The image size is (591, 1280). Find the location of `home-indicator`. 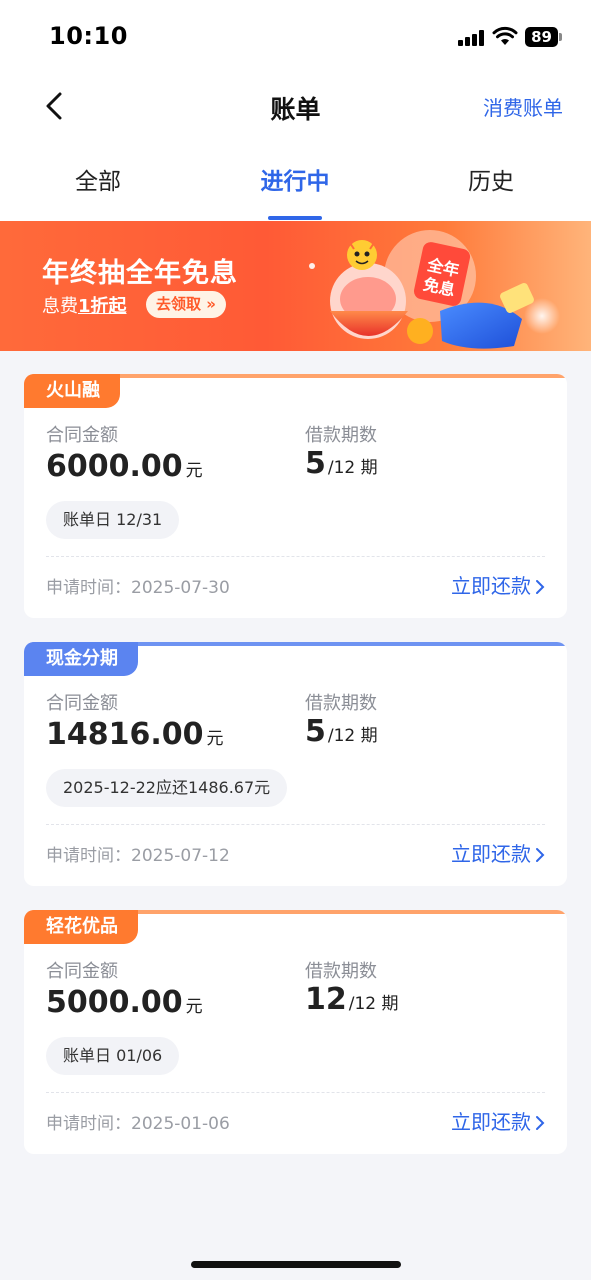

home-indicator is located at coordinates (296, 1264).